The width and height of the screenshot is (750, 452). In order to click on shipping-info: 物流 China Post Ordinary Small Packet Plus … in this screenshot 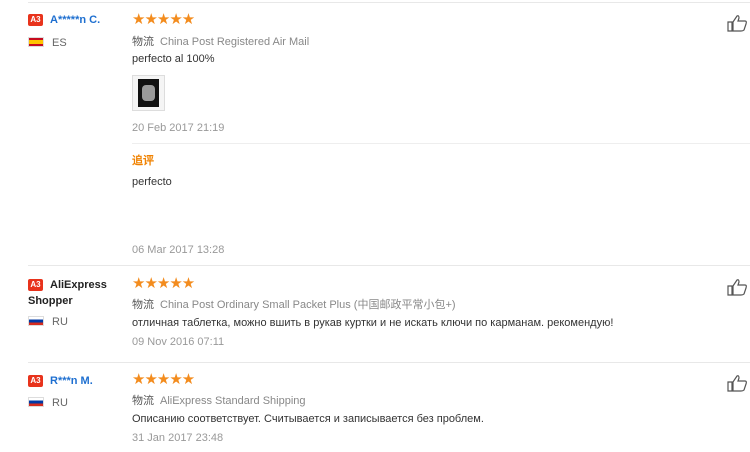, I will do `click(294, 304)`.